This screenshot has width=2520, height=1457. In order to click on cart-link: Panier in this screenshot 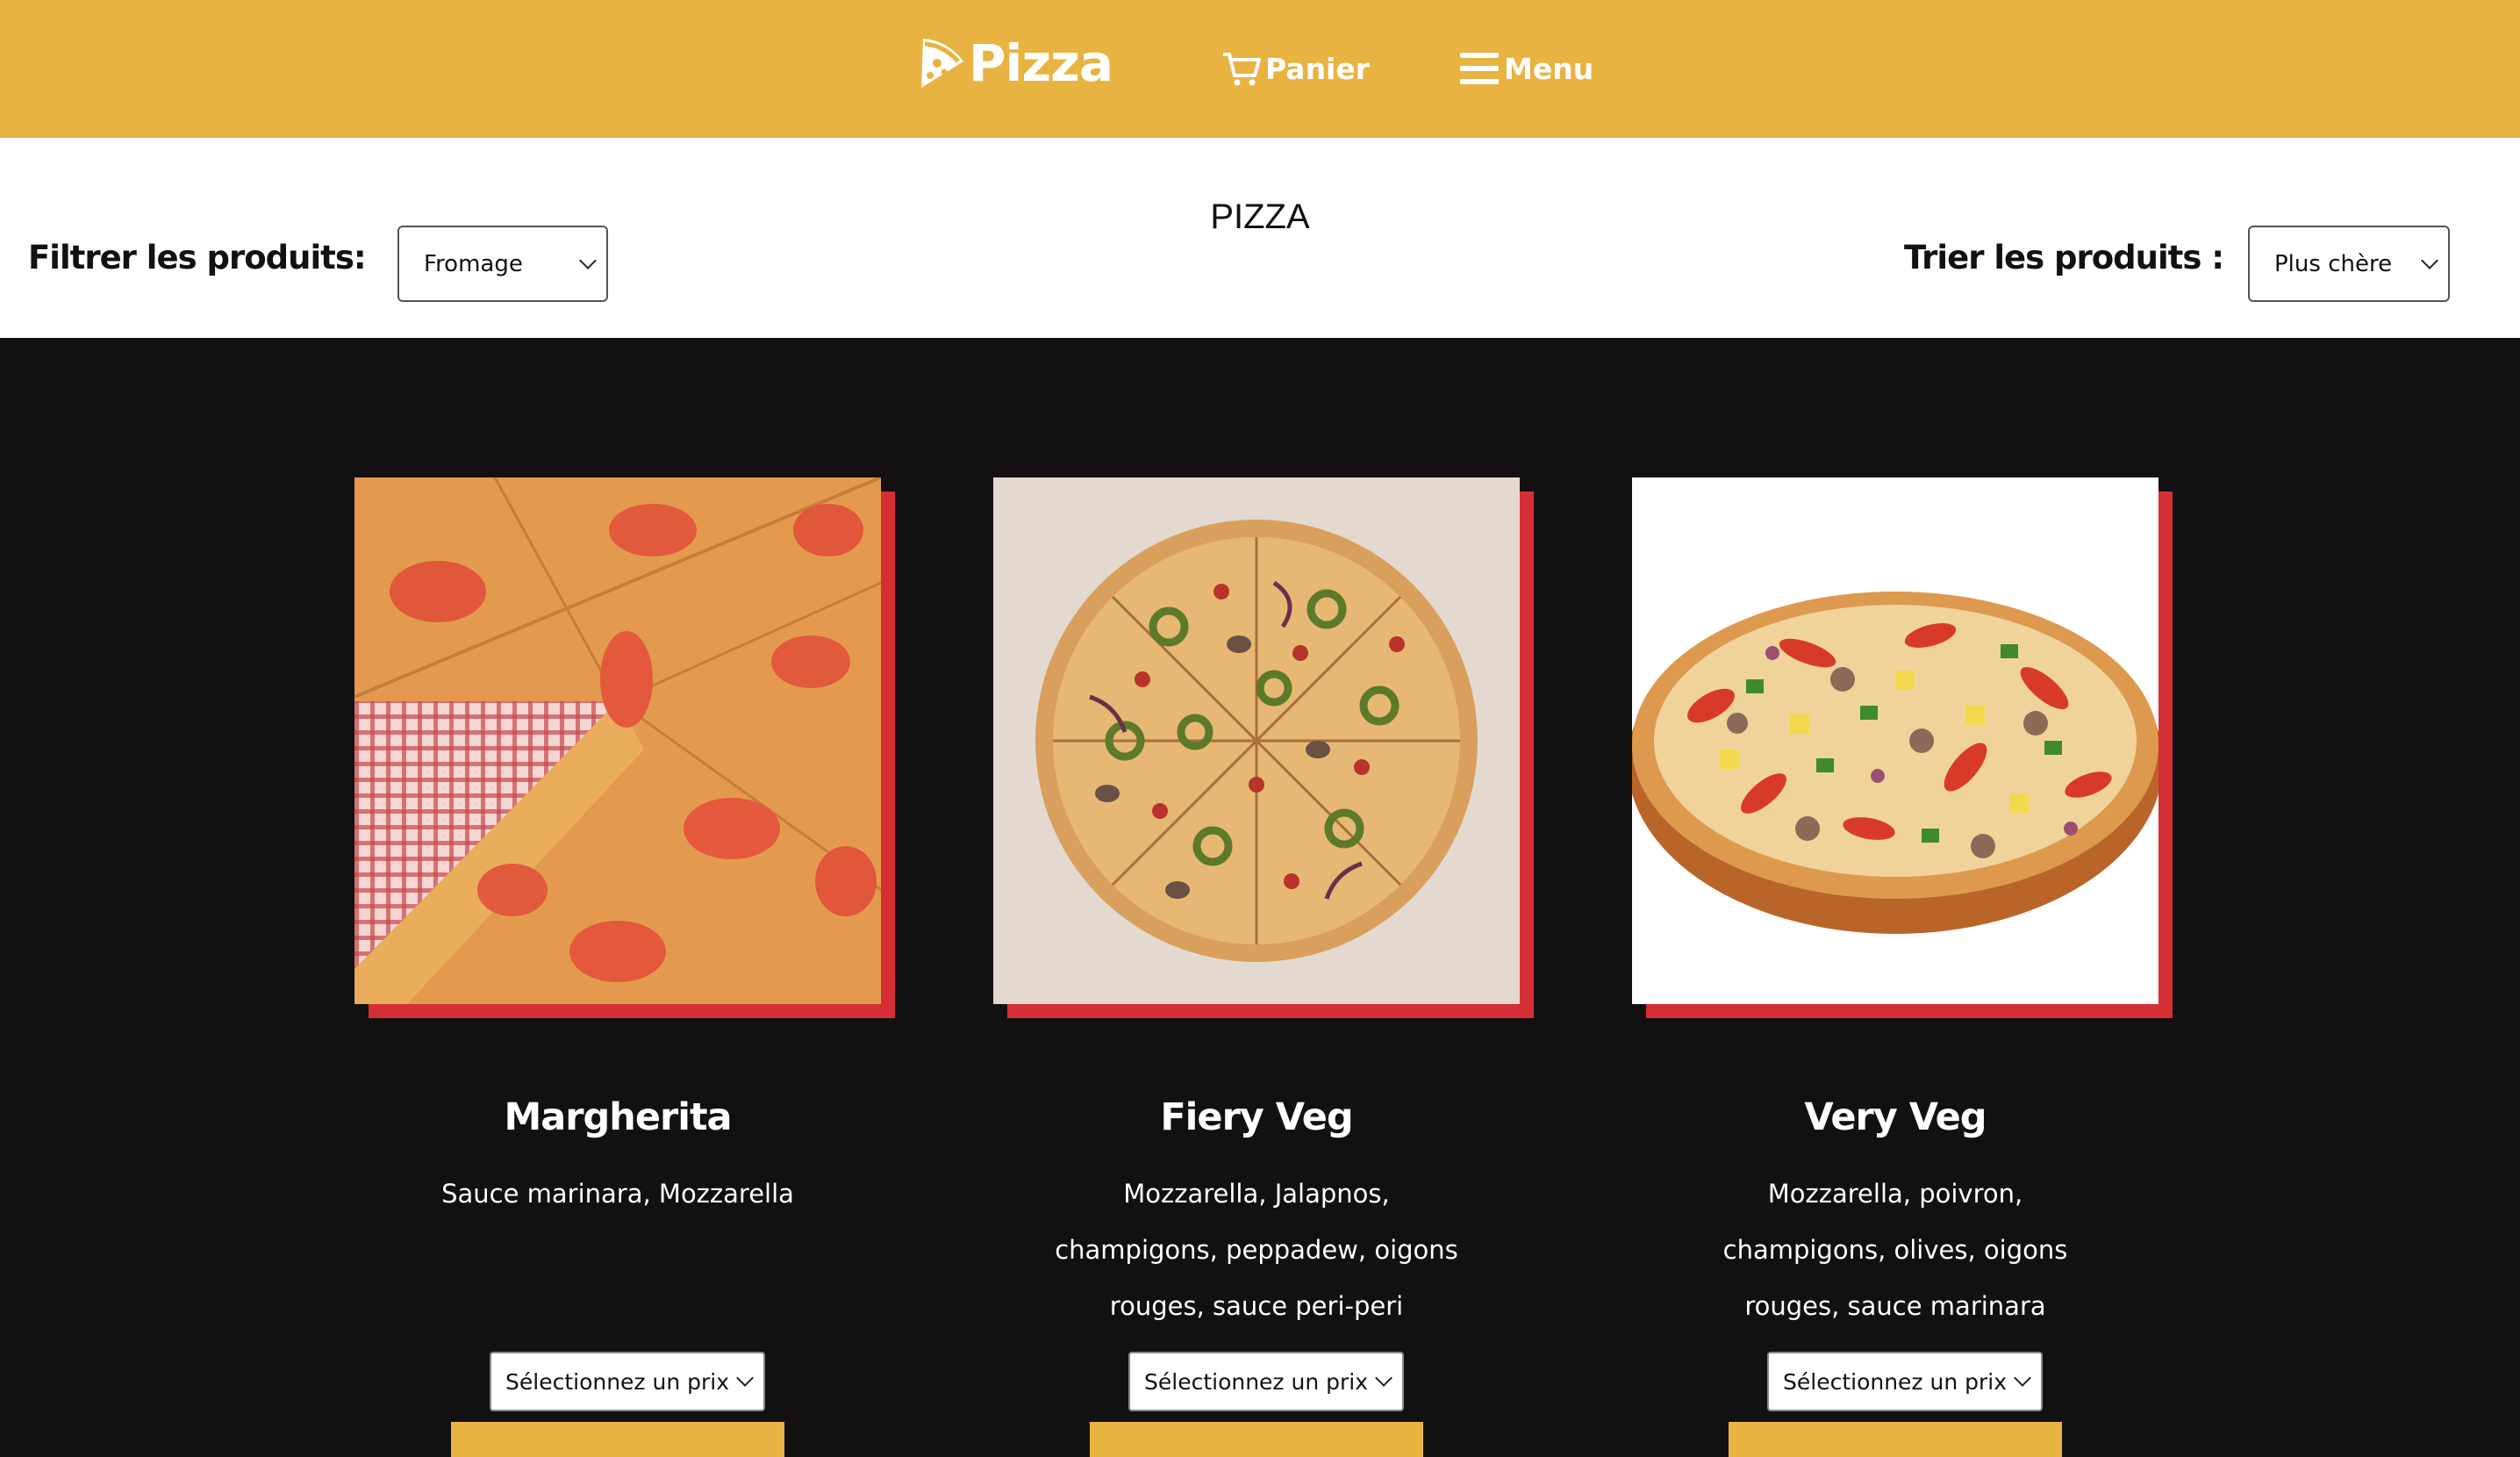, I will do `click(1295, 68)`.